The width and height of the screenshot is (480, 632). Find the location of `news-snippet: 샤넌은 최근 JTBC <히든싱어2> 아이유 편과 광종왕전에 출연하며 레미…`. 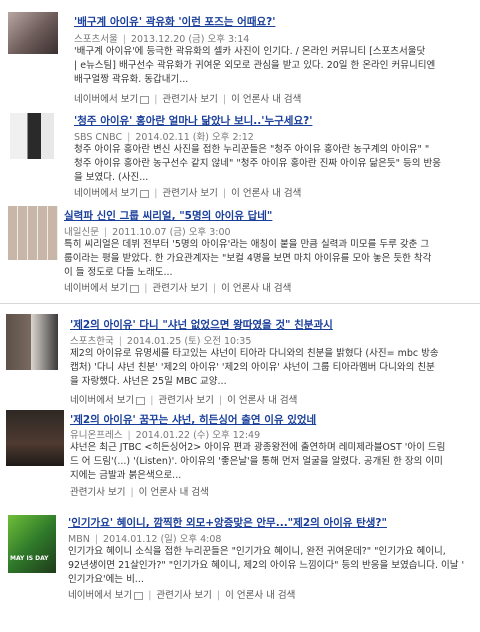

news-snippet: 샤넌은 최근 JTBC <히든싱어2> 아이유 편과 광종왕전에 출연하며 레미… is located at coordinates (257, 462).